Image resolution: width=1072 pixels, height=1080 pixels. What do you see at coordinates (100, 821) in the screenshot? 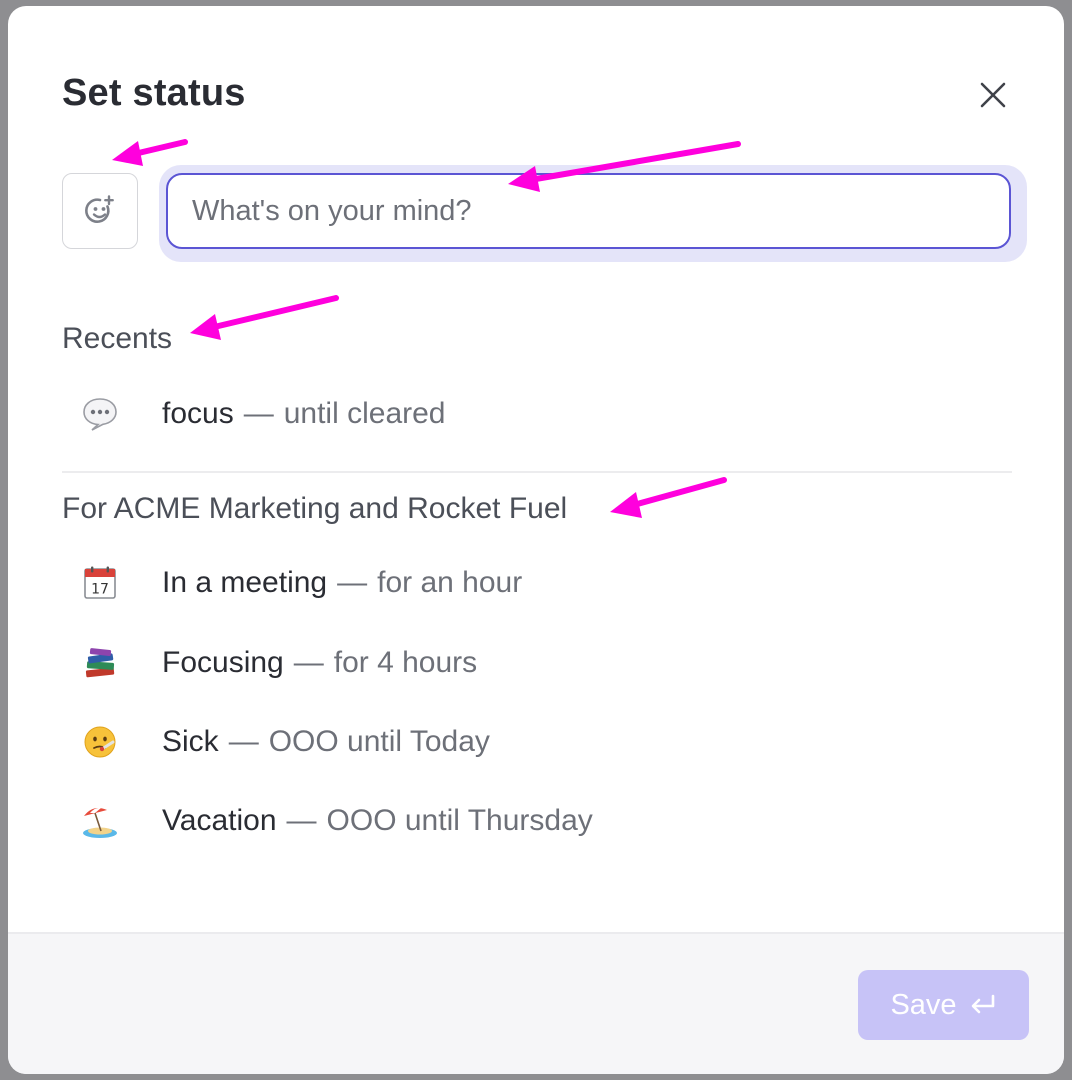
I see `beach-with-umbrella-icon` at bounding box center [100, 821].